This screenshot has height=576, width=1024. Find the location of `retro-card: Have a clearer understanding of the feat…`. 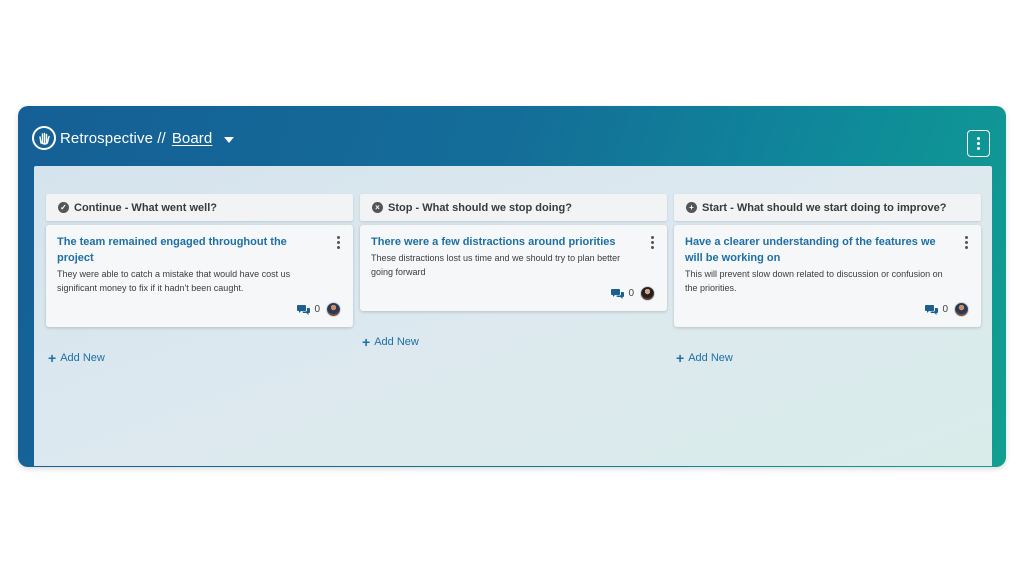

retro-card: Have a clearer understanding of the feat… is located at coordinates (827, 276).